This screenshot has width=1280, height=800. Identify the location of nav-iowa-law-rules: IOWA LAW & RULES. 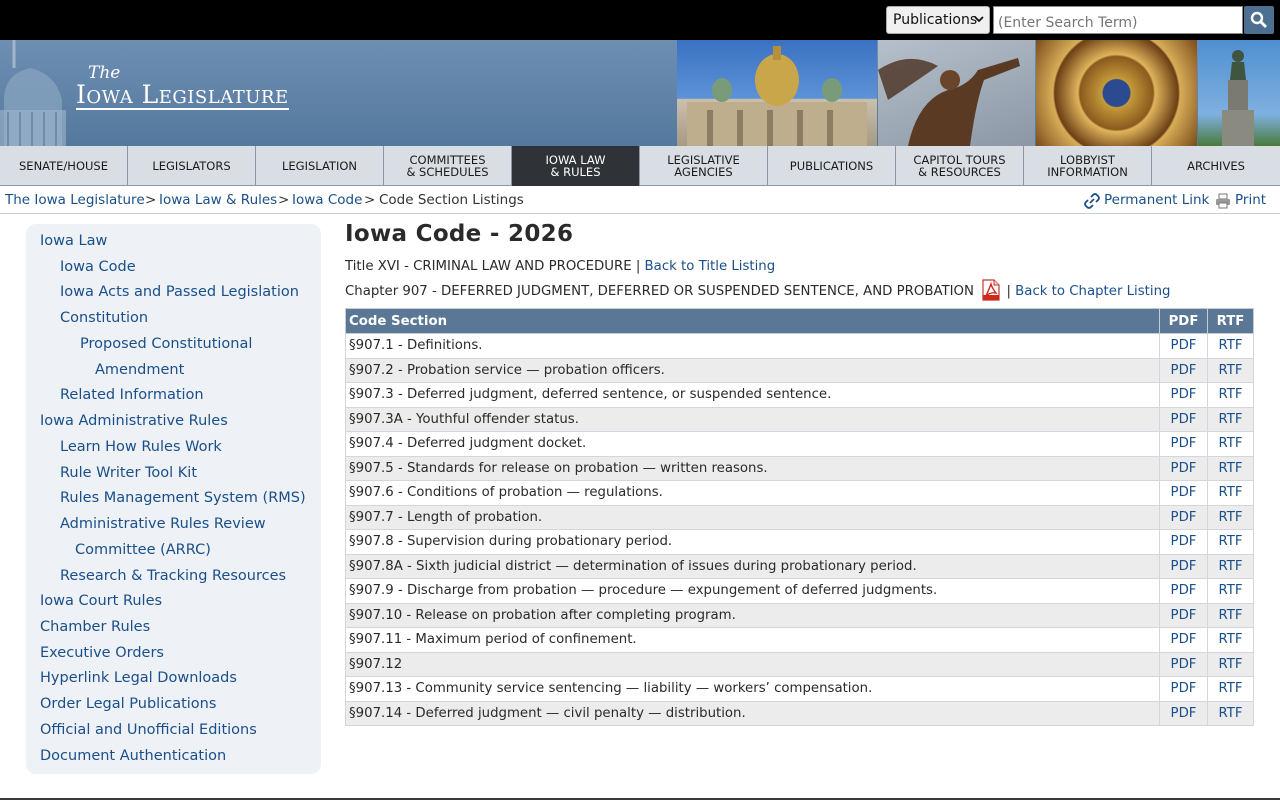
(576, 166).